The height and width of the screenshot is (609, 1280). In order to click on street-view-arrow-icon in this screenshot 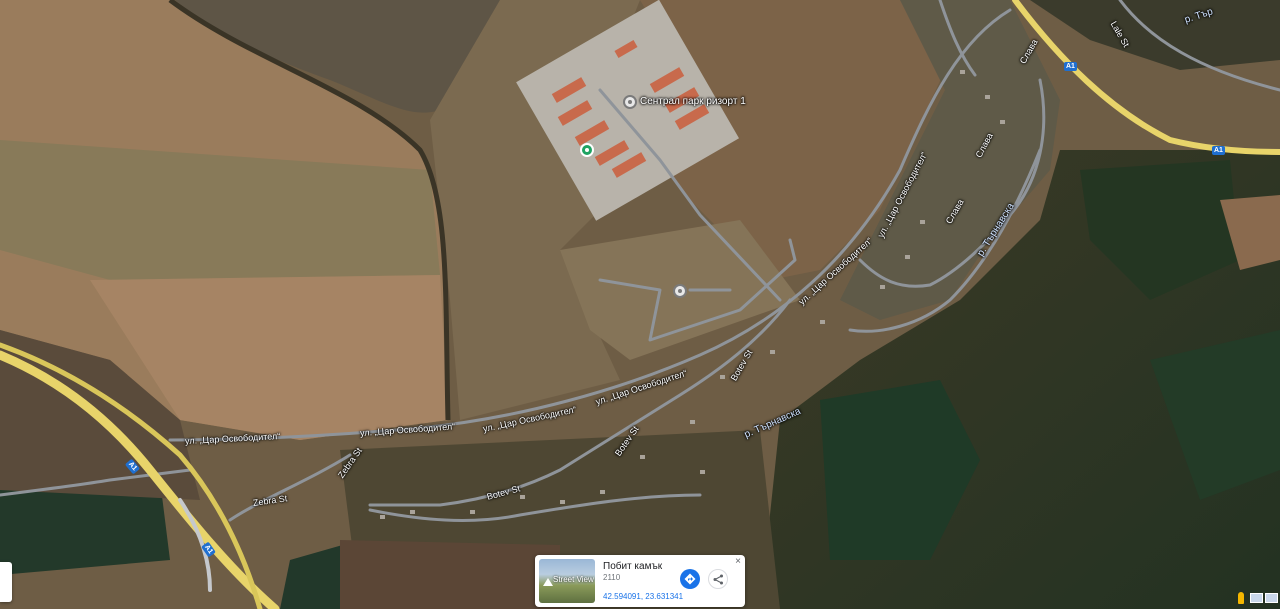, I will do `click(548, 582)`.